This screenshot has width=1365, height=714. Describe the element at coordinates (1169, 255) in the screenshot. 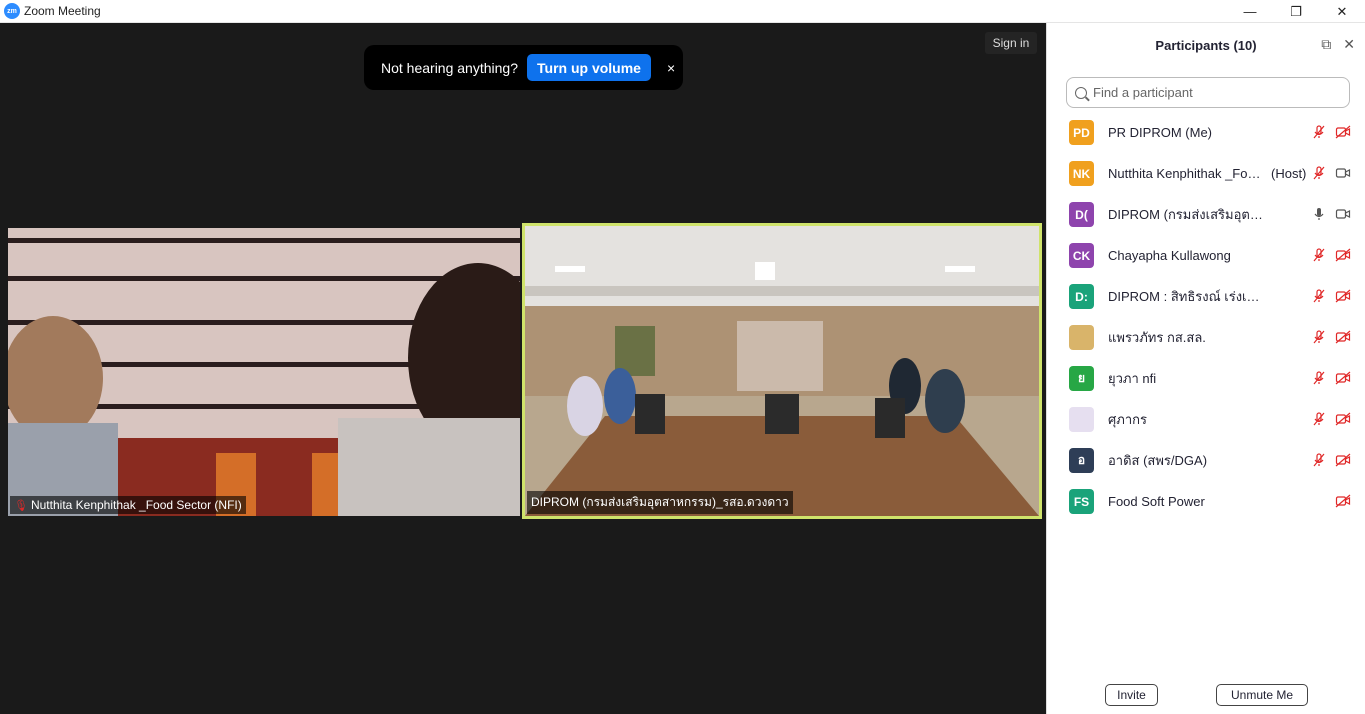

I see `participant-name: Chayapha Kullawong` at that location.